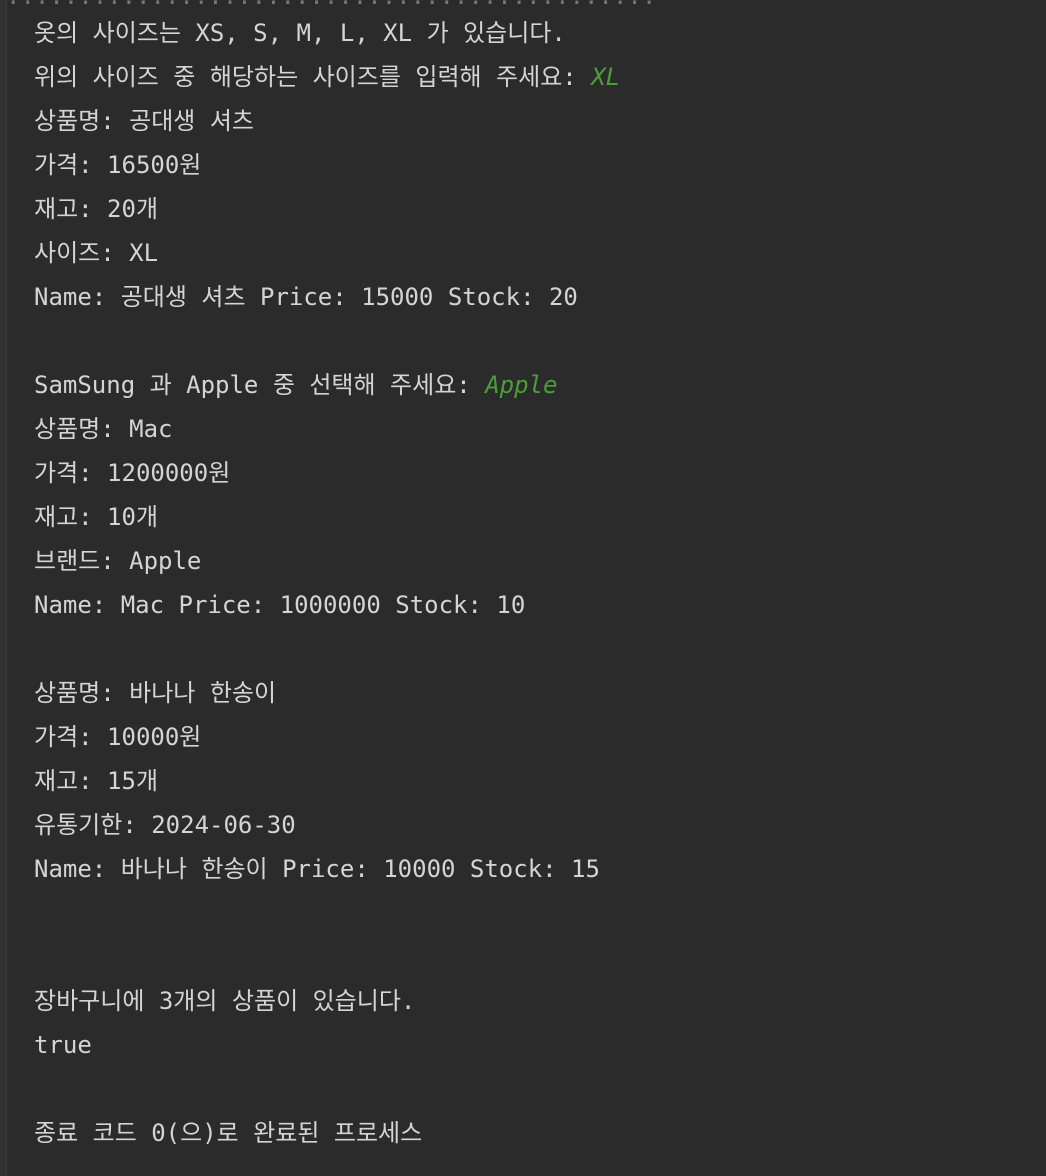 The height and width of the screenshot is (1176, 1046). What do you see at coordinates (306, 297) in the screenshot?
I see `console-line-text: Name: 공대생 셔츠 Price: 15000 Stock: 20` at bounding box center [306, 297].